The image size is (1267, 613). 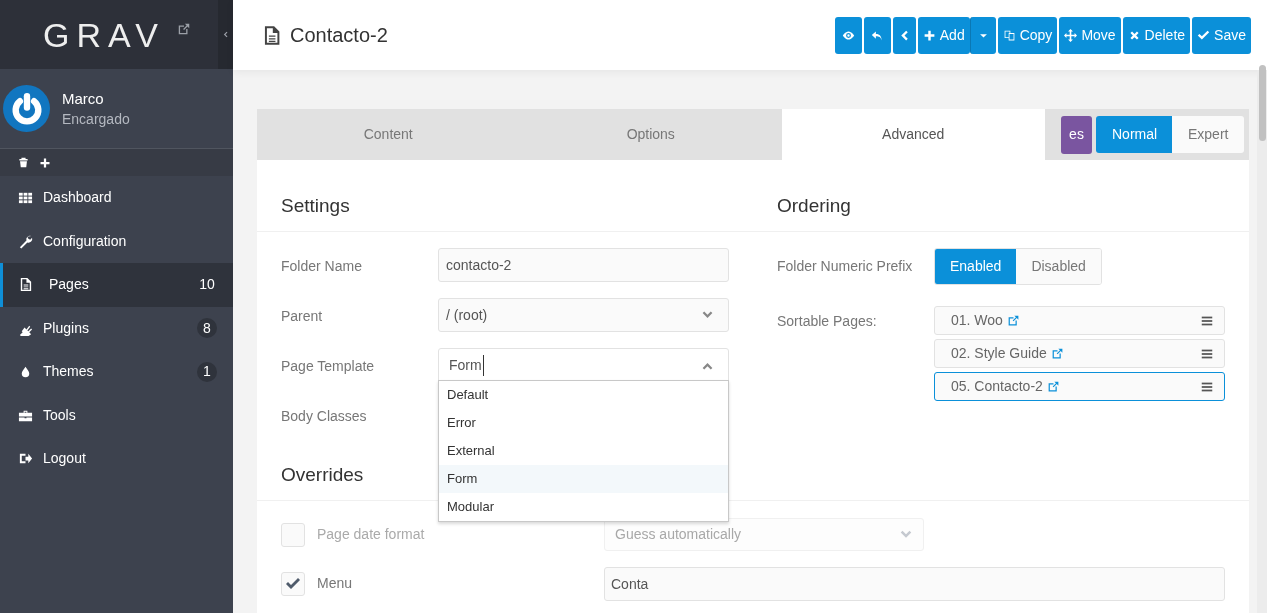 I want to click on field-label: Folder Name, so click(x=322, y=266).